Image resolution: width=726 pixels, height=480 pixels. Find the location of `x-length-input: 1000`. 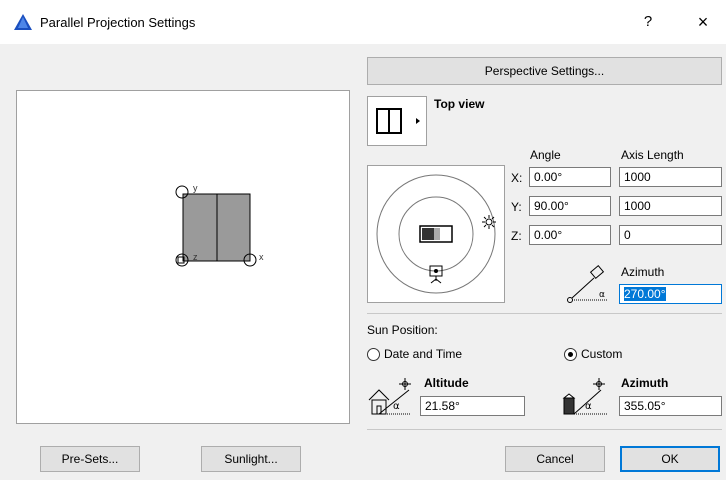

x-length-input: 1000 is located at coordinates (670, 177).